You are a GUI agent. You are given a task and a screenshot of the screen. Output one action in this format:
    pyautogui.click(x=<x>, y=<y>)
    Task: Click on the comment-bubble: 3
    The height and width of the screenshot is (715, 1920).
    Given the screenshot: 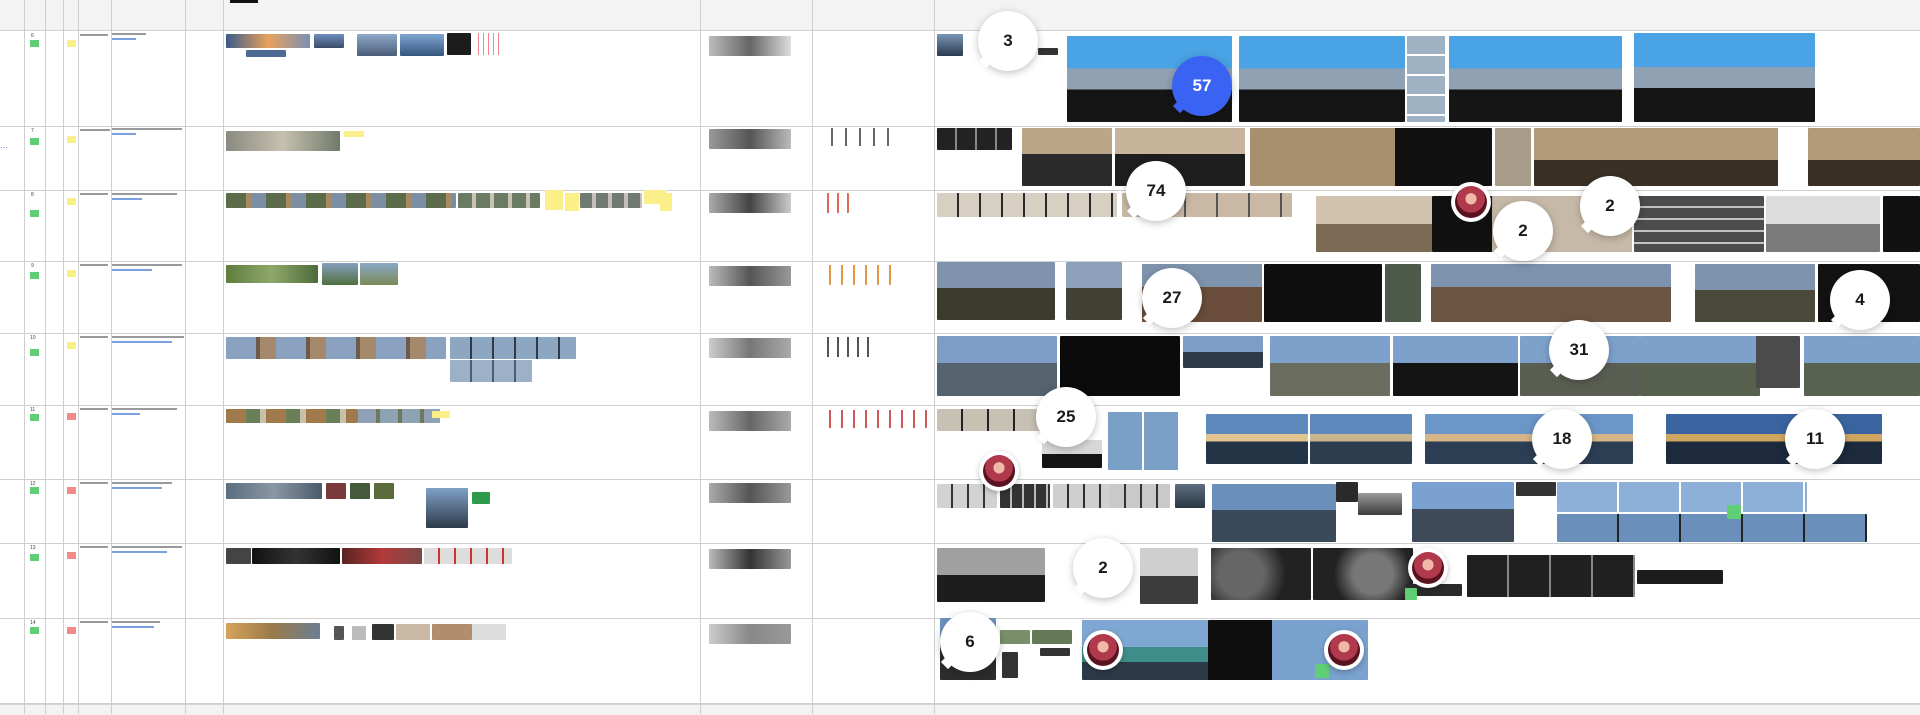 What is the action you would take?
    pyautogui.click(x=1008, y=41)
    